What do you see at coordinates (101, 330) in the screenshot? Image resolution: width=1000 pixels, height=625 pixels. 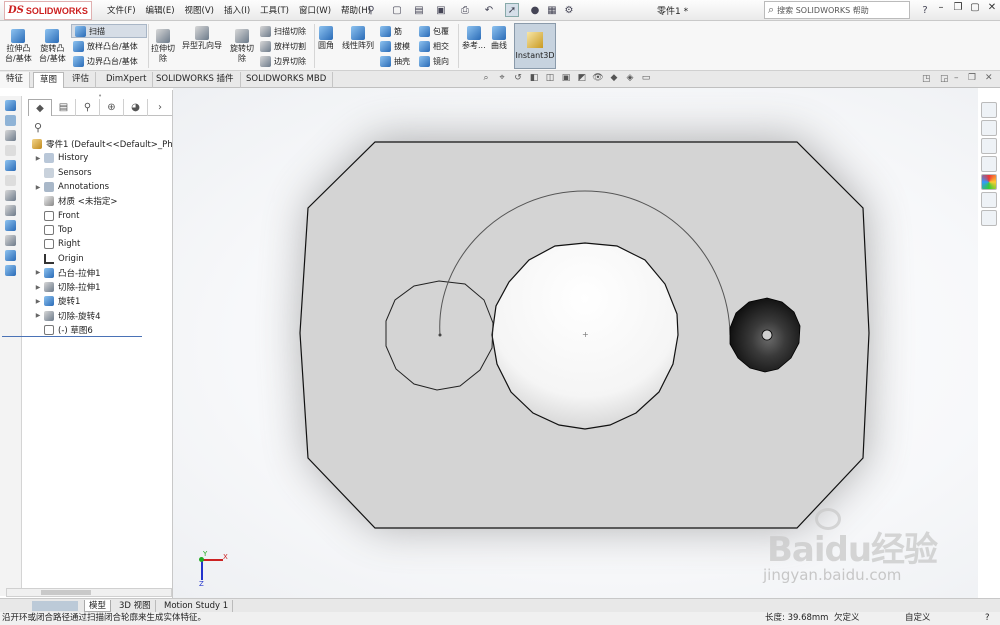 I see `tree-item-sketch6: (-) 草图6` at bounding box center [101, 330].